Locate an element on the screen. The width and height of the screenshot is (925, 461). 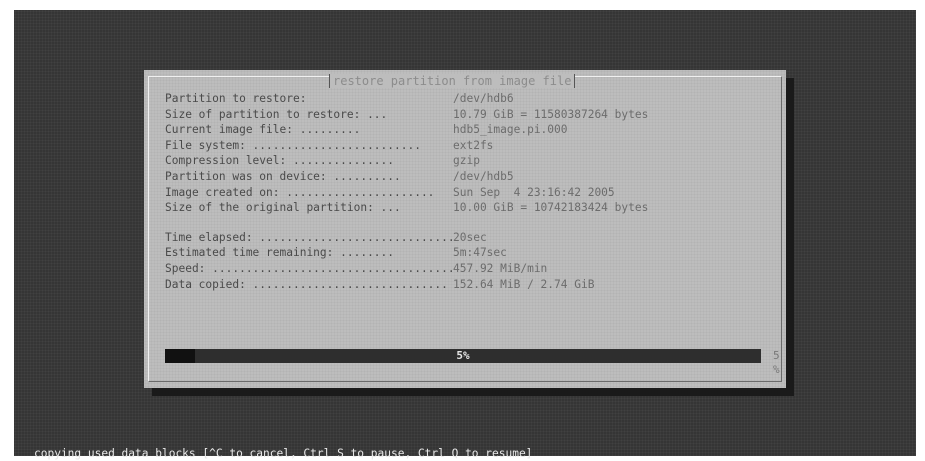
progress-bar-label: 5% is located at coordinates (463, 355).